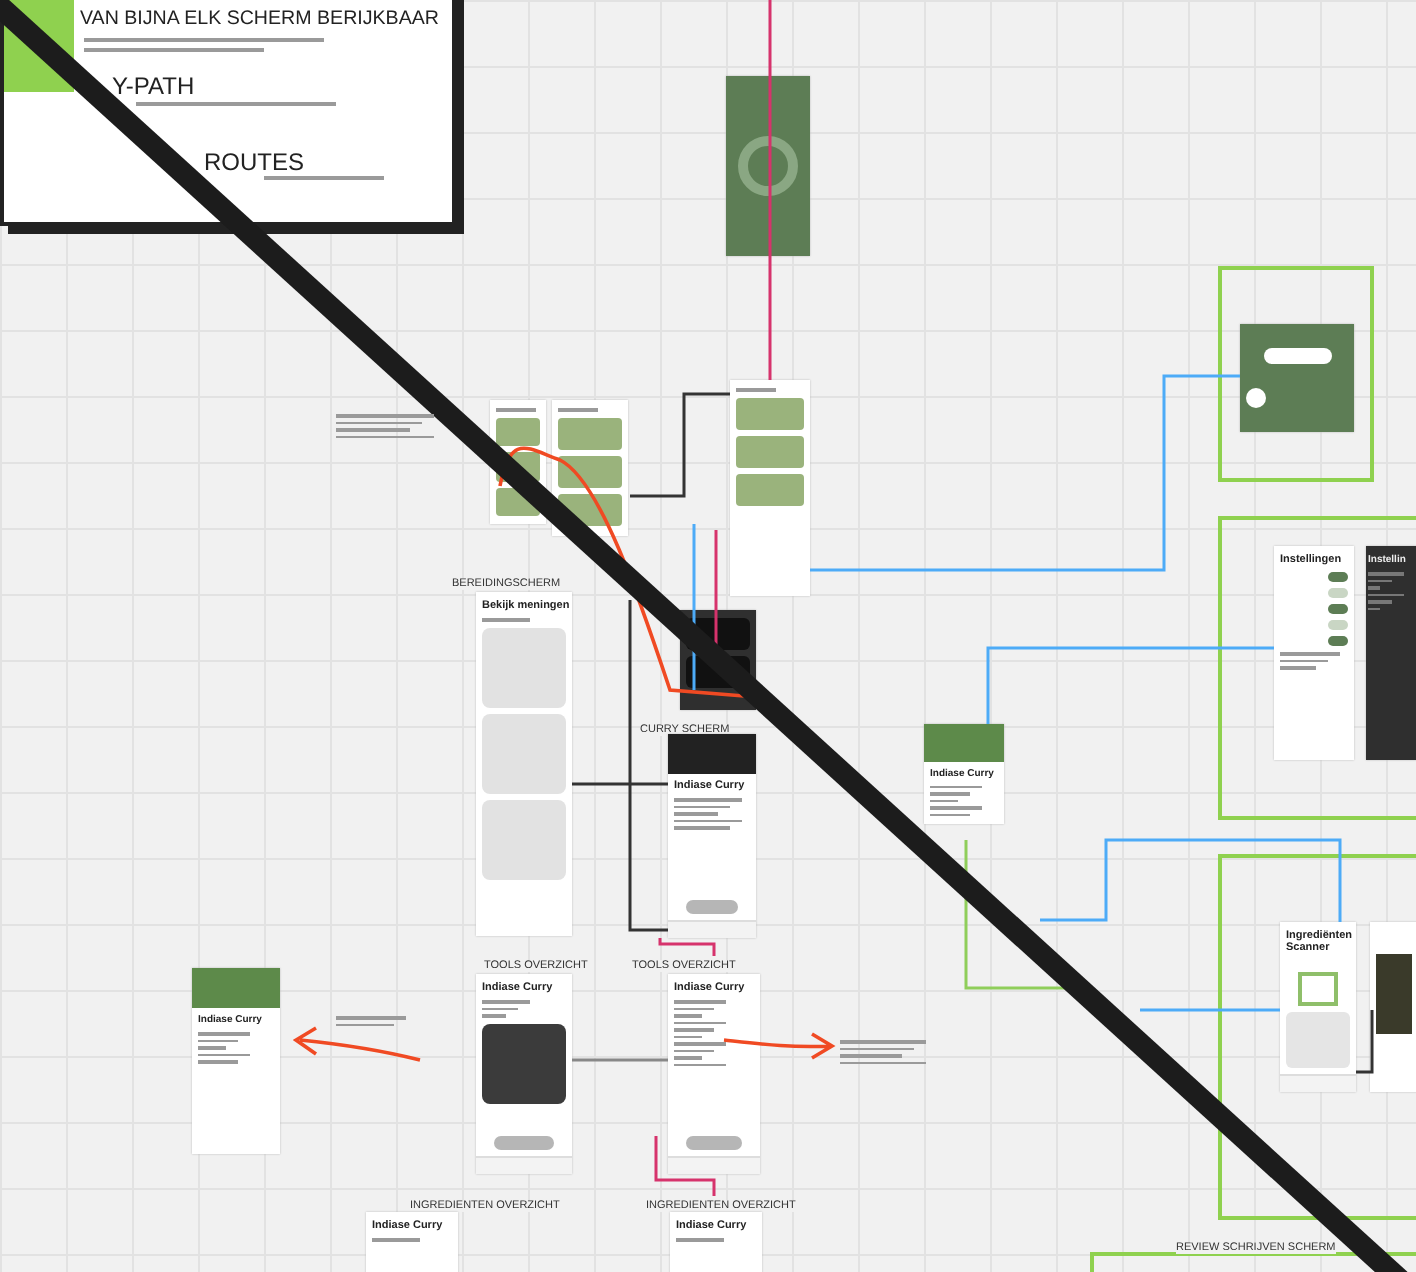 Image resolution: width=1416 pixels, height=1272 pixels. Describe the element at coordinates (712, 754) in the screenshot. I see `header-banner` at that location.